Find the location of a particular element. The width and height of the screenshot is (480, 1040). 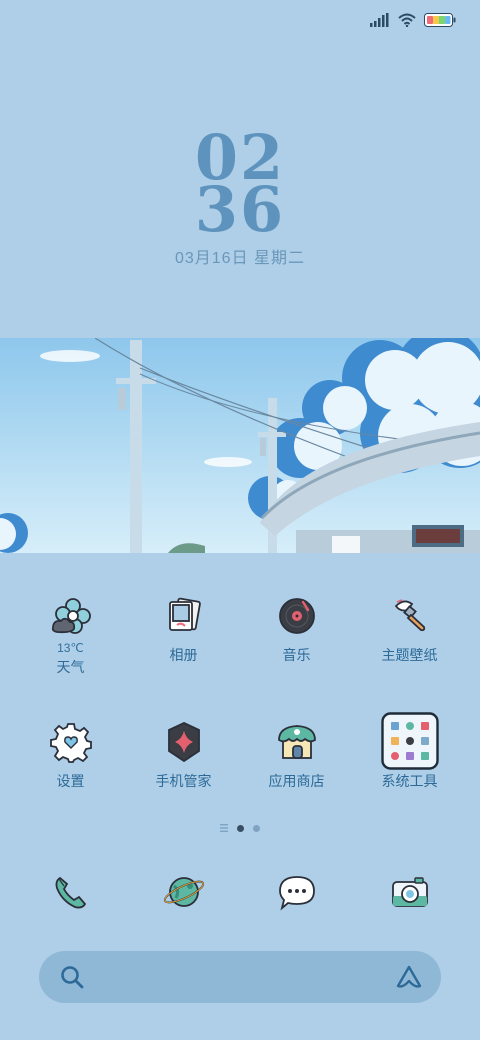

page-dot-active is located at coordinates (240, 828).